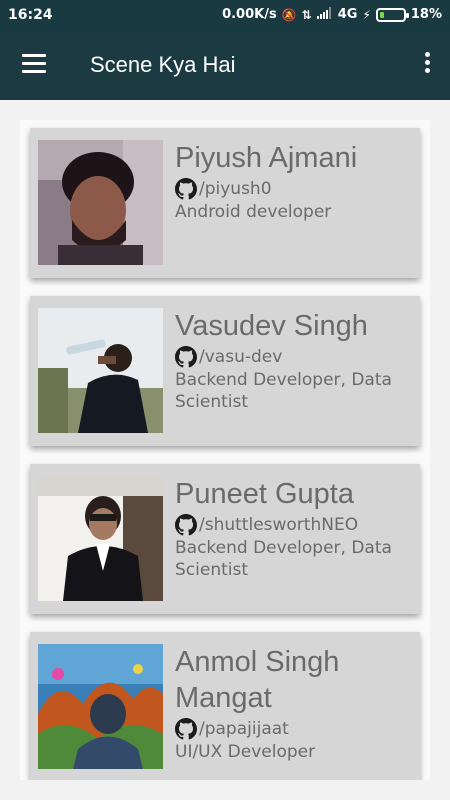  Describe the element at coordinates (257, 680) in the screenshot. I see `member-name: Anmol Singh Mangat` at that location.